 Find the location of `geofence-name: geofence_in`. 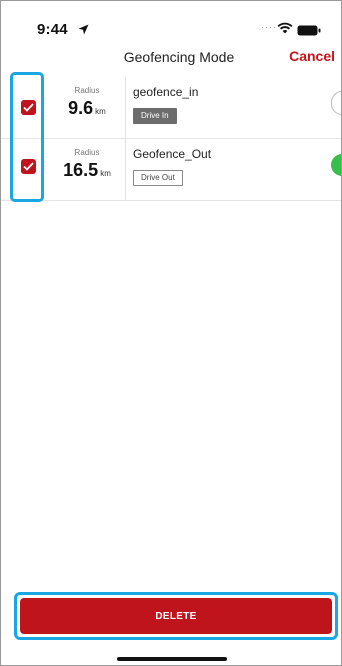

geofence-name: geofence_in is located at coordinates (166, 92).